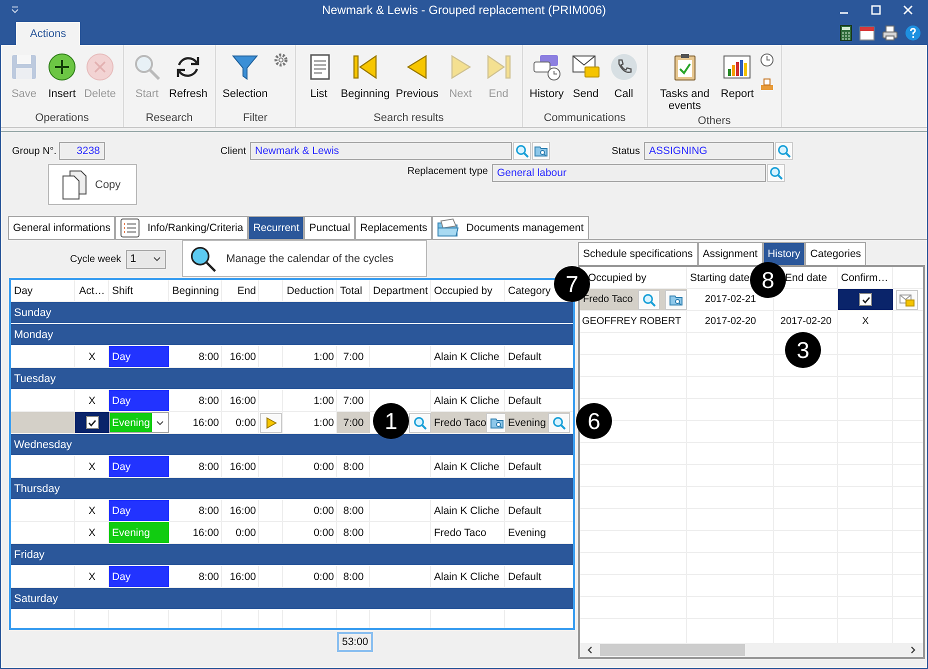 This screenshot has height=669, width=928. What do you see at coordinates (91, 401) in the screenshot?
I see `table-cell-text: X` at bounding box center [91, 401].